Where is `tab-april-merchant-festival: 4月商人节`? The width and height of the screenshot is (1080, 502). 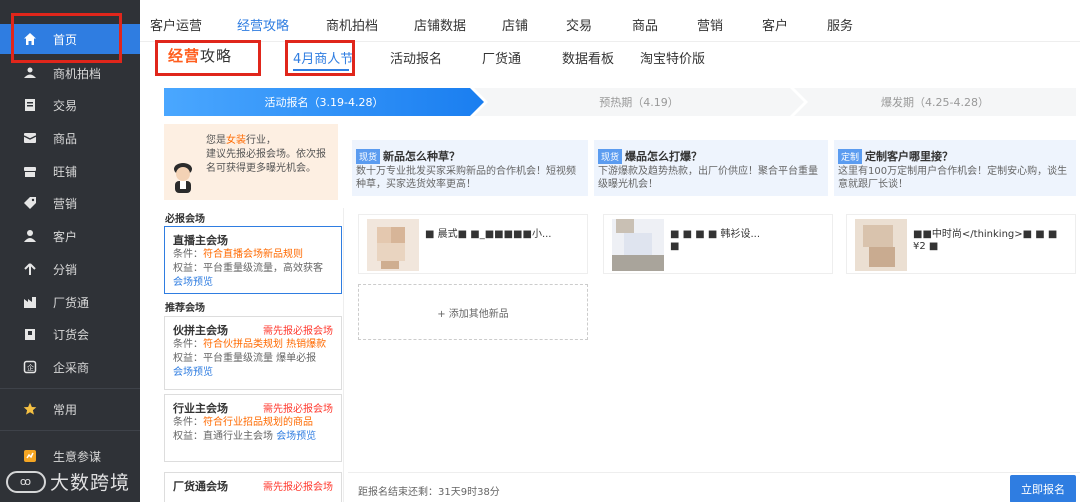 tab-april-merchant-festival: 4月商人节 is located at coordinates (323, 57).